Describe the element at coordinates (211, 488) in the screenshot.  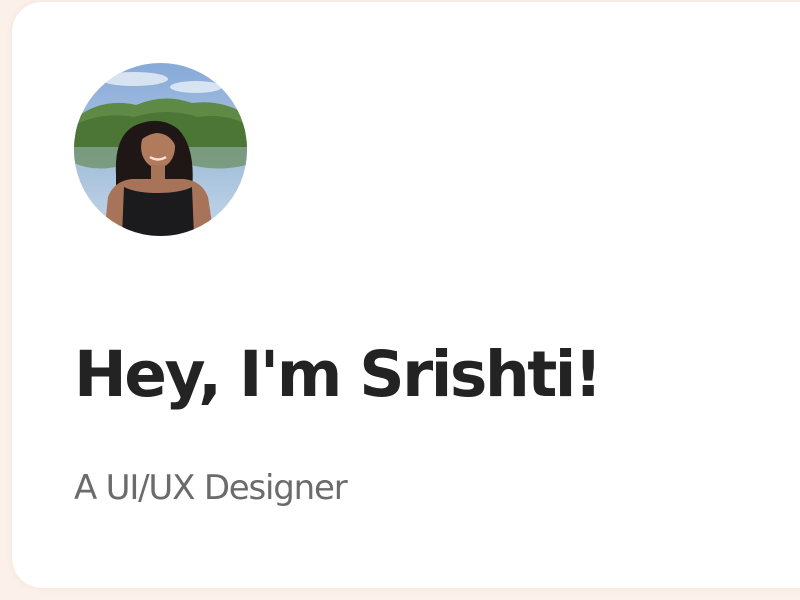
I see `hero-subtitle: A UI/UX Designer` at that location.